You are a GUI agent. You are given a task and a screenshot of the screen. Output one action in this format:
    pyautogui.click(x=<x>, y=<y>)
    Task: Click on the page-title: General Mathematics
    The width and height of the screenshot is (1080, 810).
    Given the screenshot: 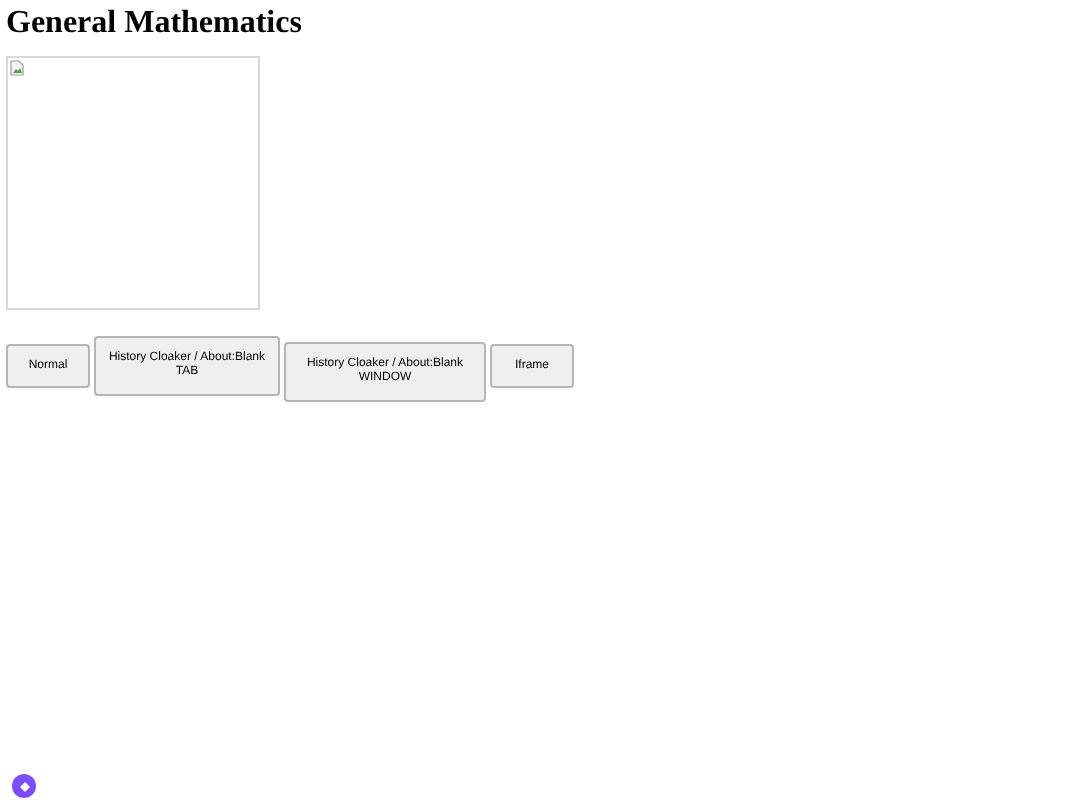 What is the action you would take?
    pyautogui.click(x=154, y=23)
    